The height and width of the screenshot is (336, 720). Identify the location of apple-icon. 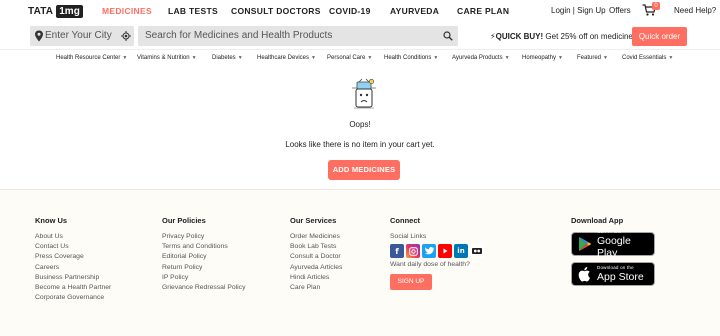
(584, 274).